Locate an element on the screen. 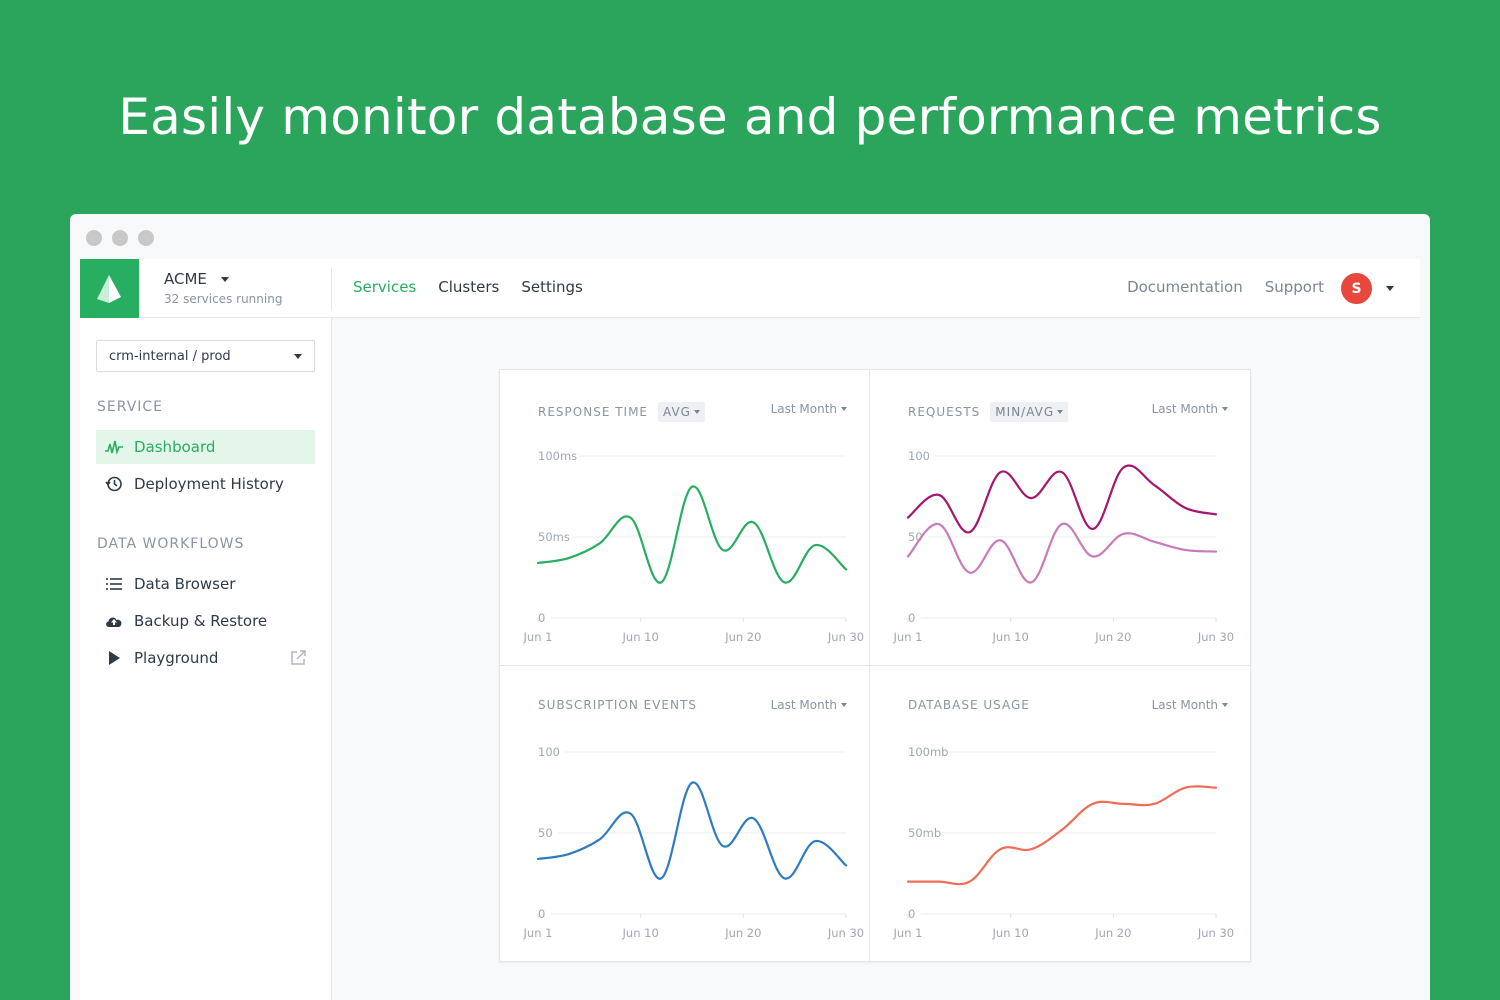  logo is located at coordinates (109, 288).